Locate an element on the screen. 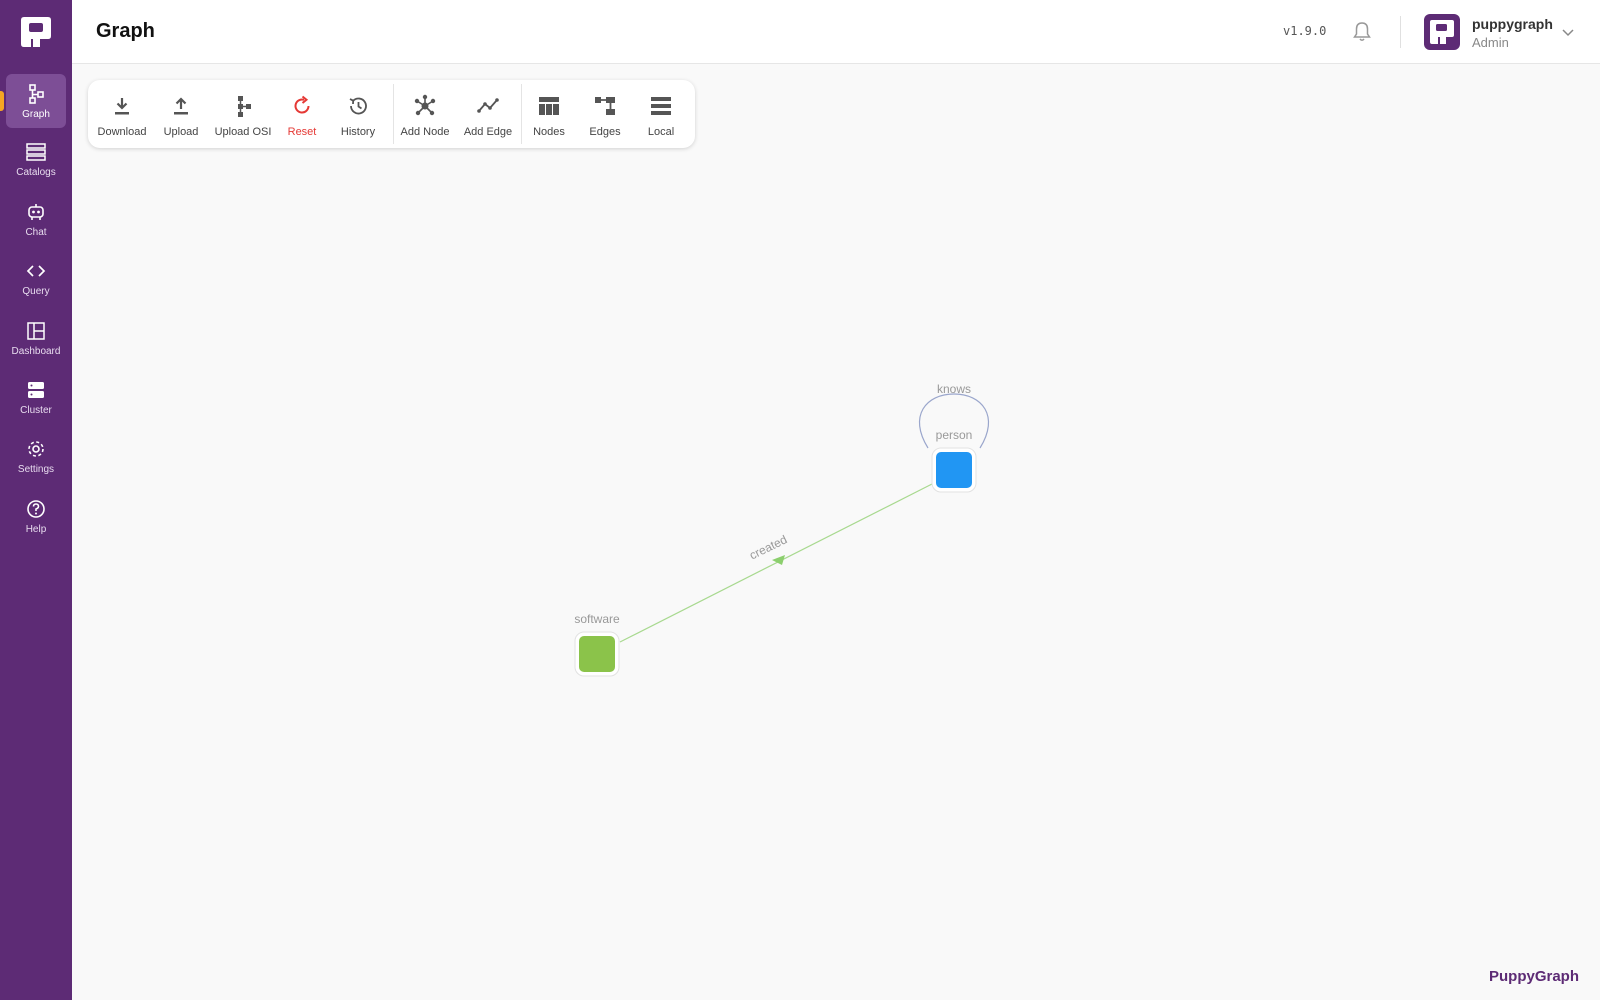 Image resolution: width=1600 pixels, height=1000 pixels. node-software is located at coordinates (597, 654).